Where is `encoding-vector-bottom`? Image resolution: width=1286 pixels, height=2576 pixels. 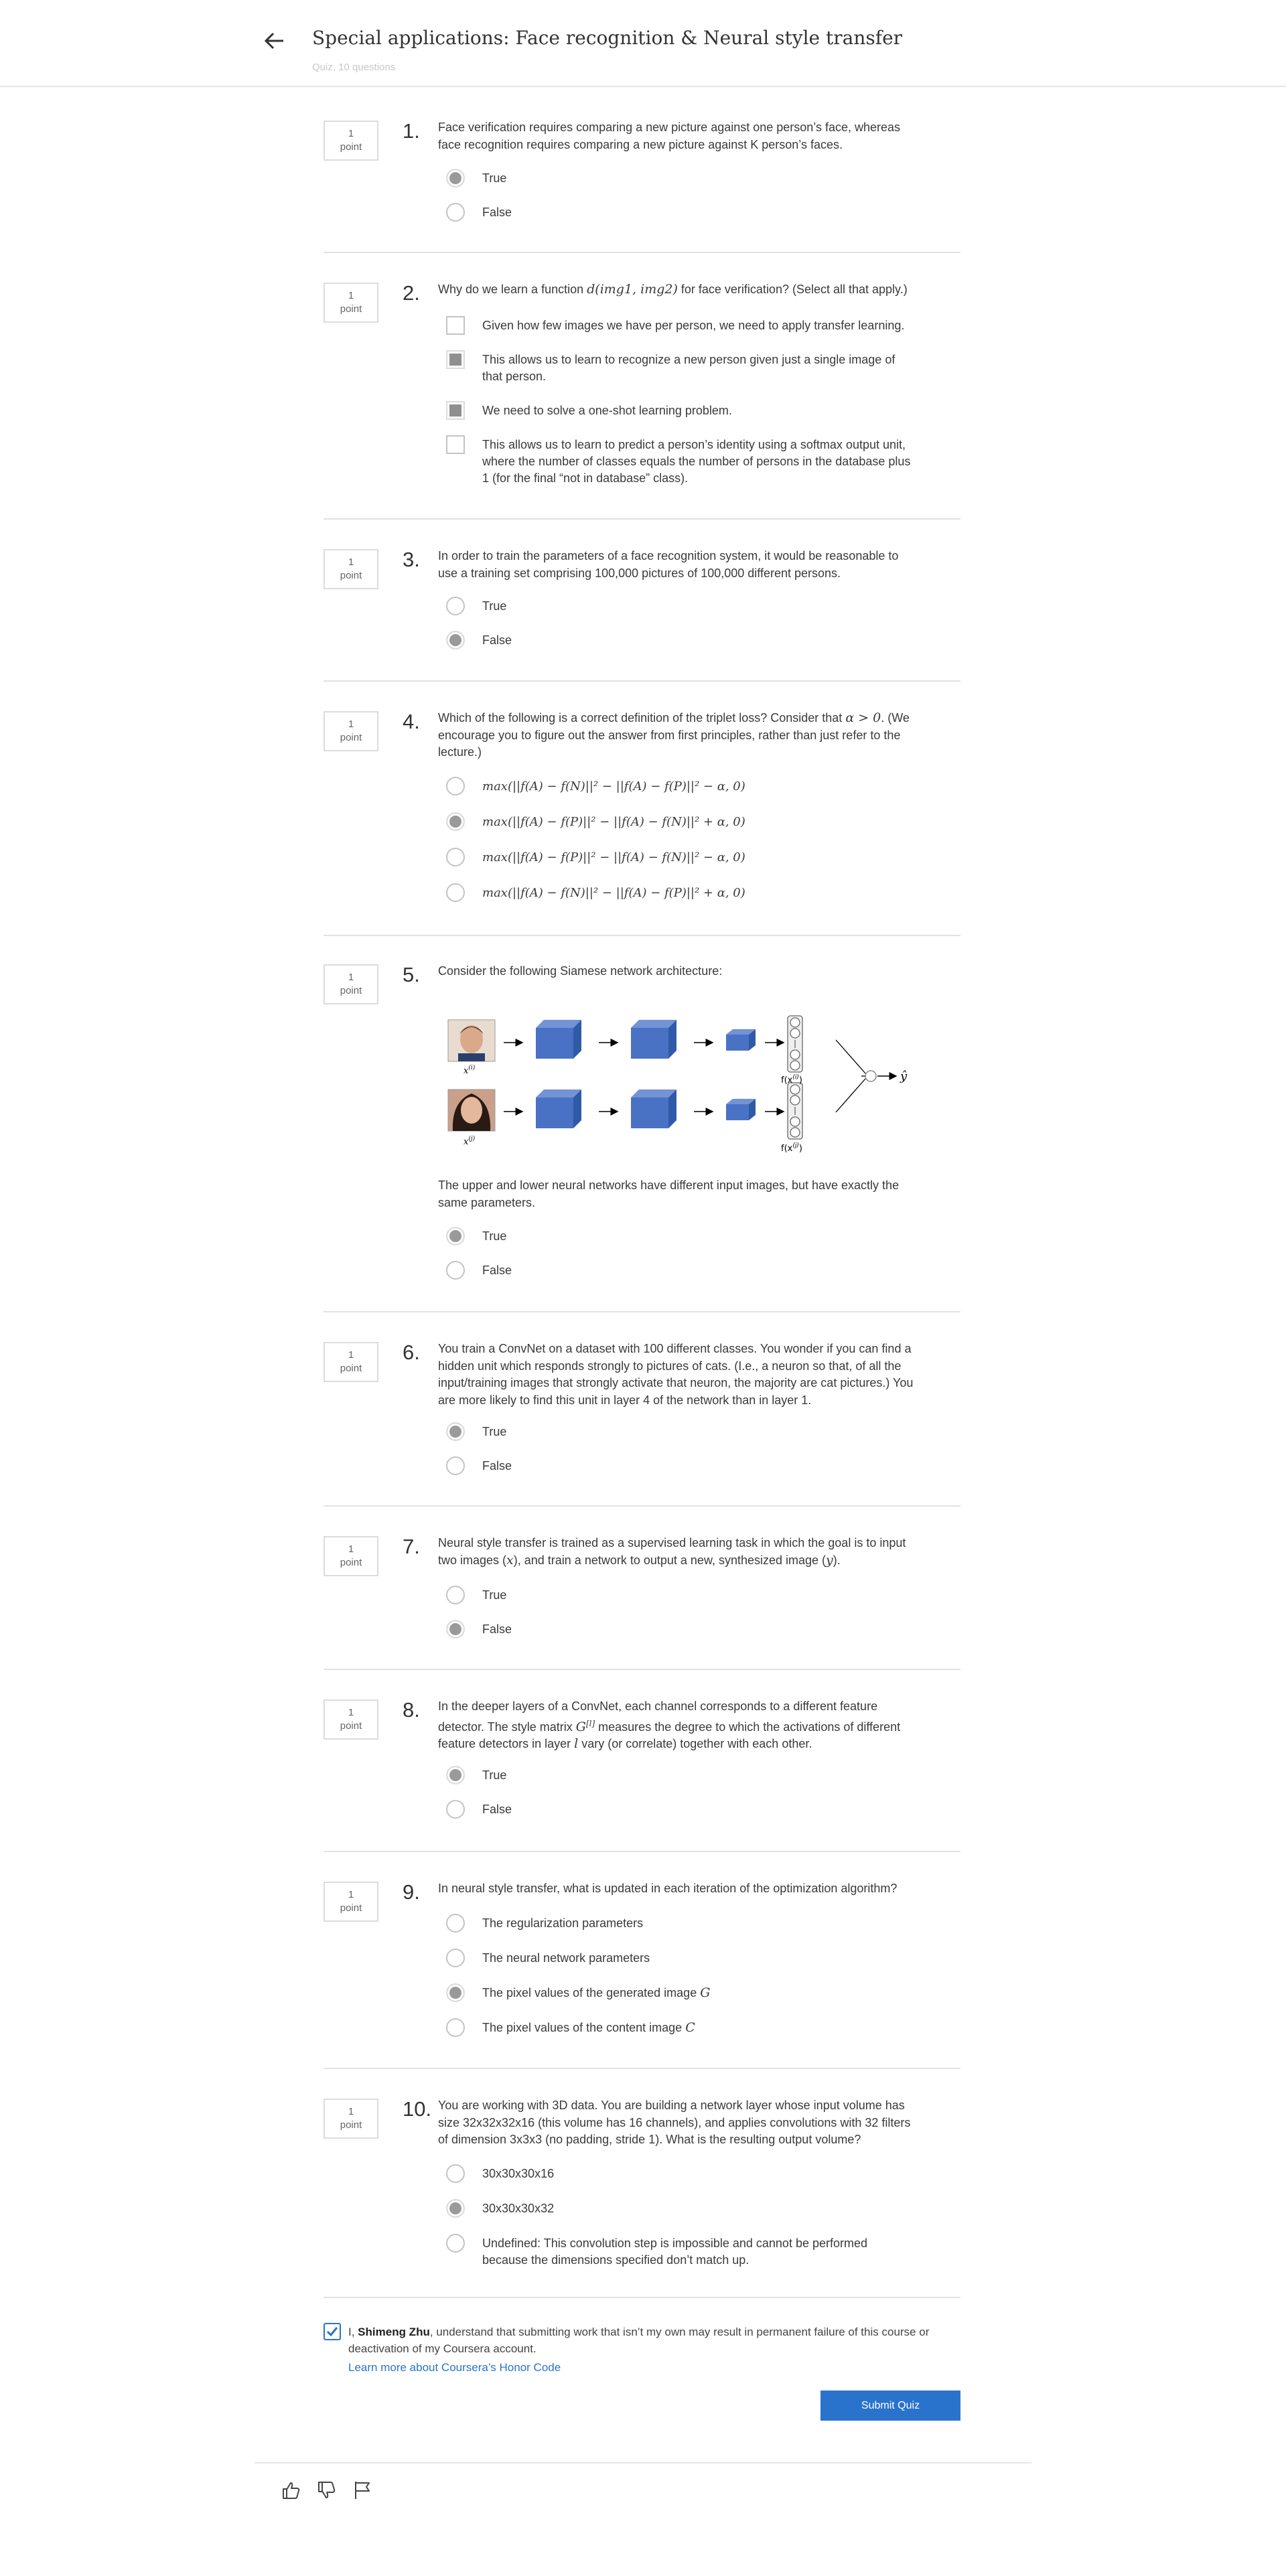 encoding-vector-bottom is located at coordinates (795, 1111).